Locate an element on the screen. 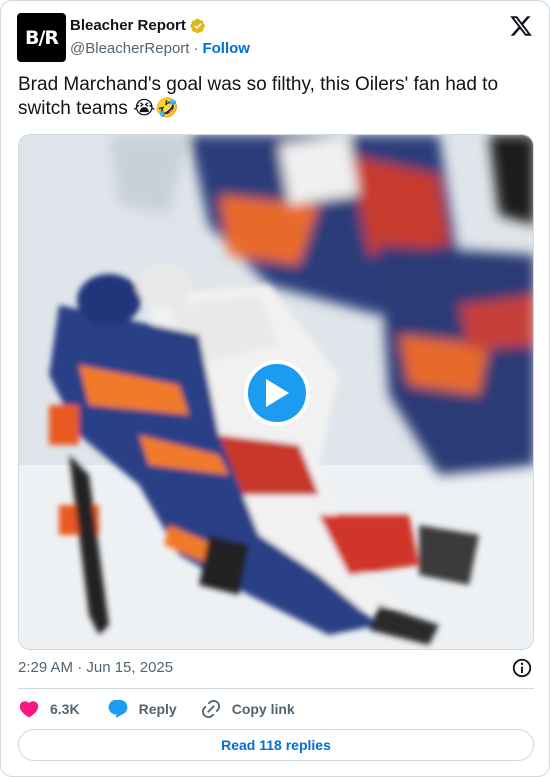  avatar: B/R is located at coordinates (41, 37).